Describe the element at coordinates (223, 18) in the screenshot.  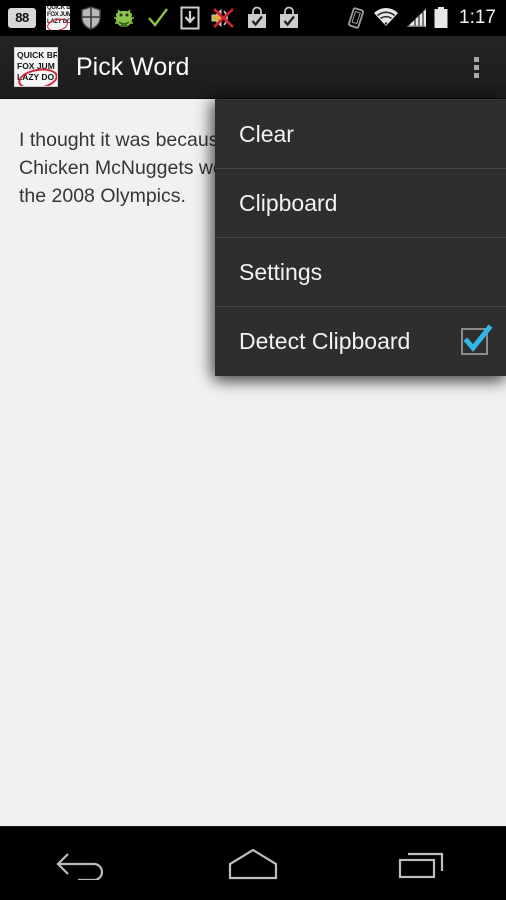
I see `speaker-muted-icon` at that location.